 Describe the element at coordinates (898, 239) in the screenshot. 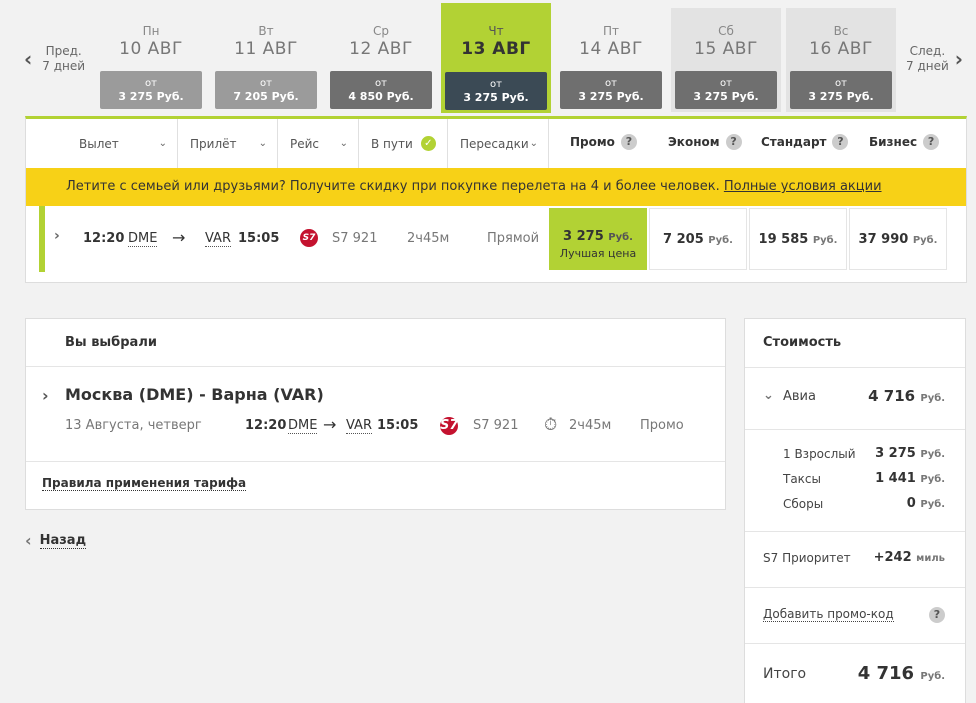

I see `fare-business-cell: 37 990 Руб.` at that location.